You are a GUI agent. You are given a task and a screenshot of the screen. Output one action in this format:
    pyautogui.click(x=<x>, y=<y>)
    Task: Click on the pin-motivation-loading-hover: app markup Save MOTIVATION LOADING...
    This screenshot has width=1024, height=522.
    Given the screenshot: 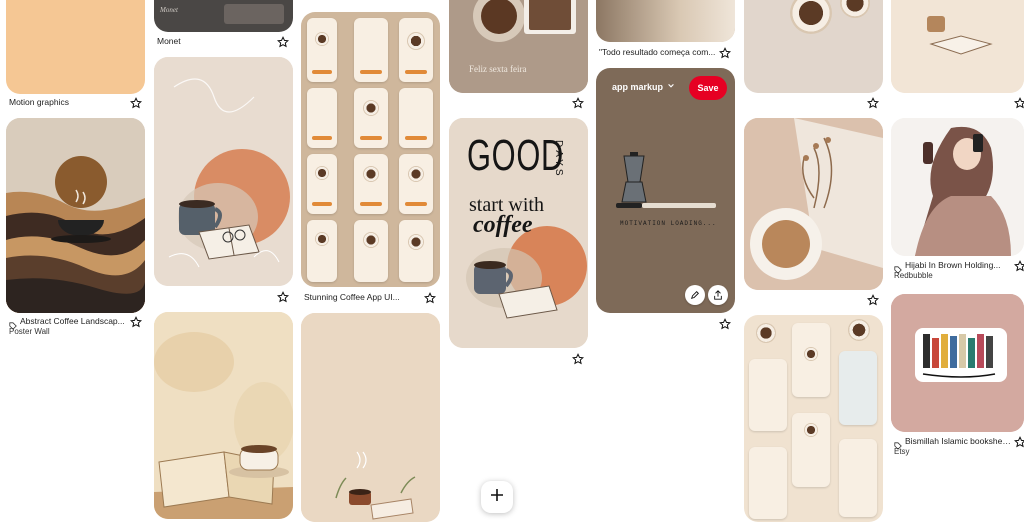 What is the action you would take?
    pyautogui.click(x=665, y=190)
    